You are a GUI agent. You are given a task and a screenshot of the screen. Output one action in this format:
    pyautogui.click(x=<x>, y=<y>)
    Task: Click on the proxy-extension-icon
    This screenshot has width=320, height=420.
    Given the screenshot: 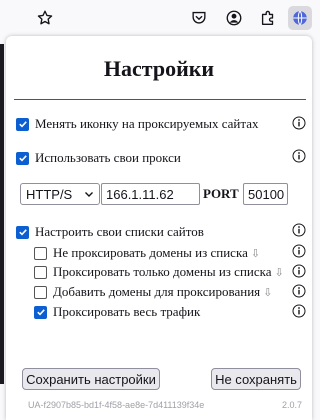 What is the action you would take?
    pyautogui.click(x=300, y=18)
    